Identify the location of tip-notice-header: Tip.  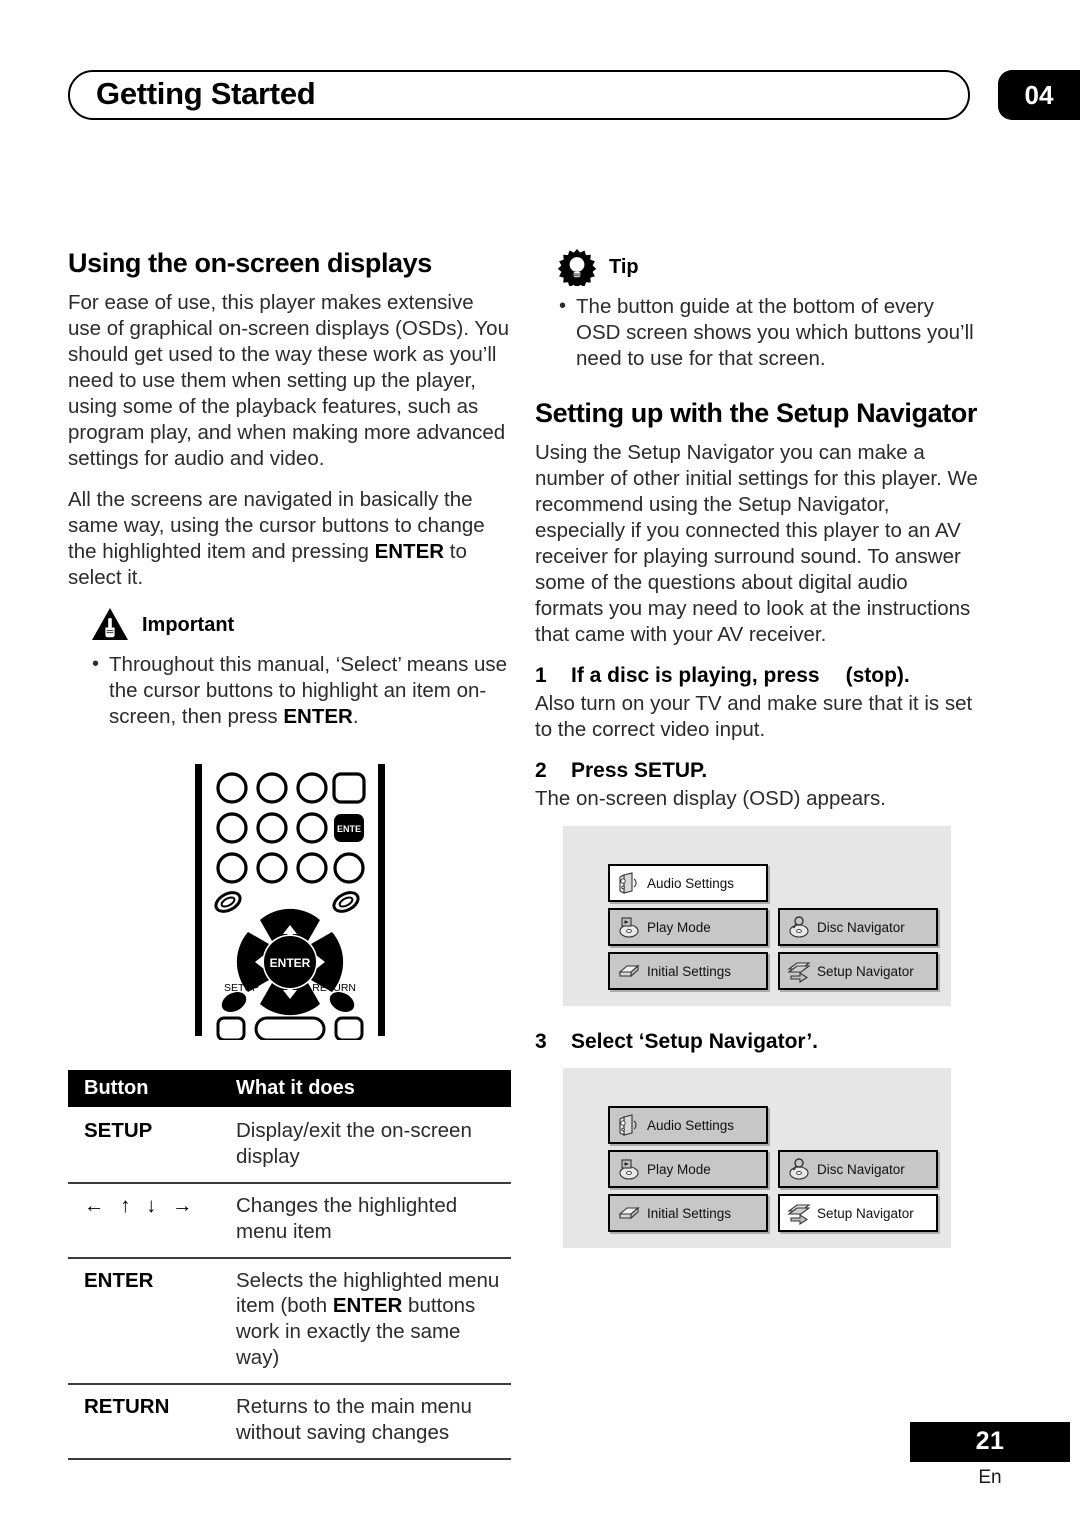
(756, 268).